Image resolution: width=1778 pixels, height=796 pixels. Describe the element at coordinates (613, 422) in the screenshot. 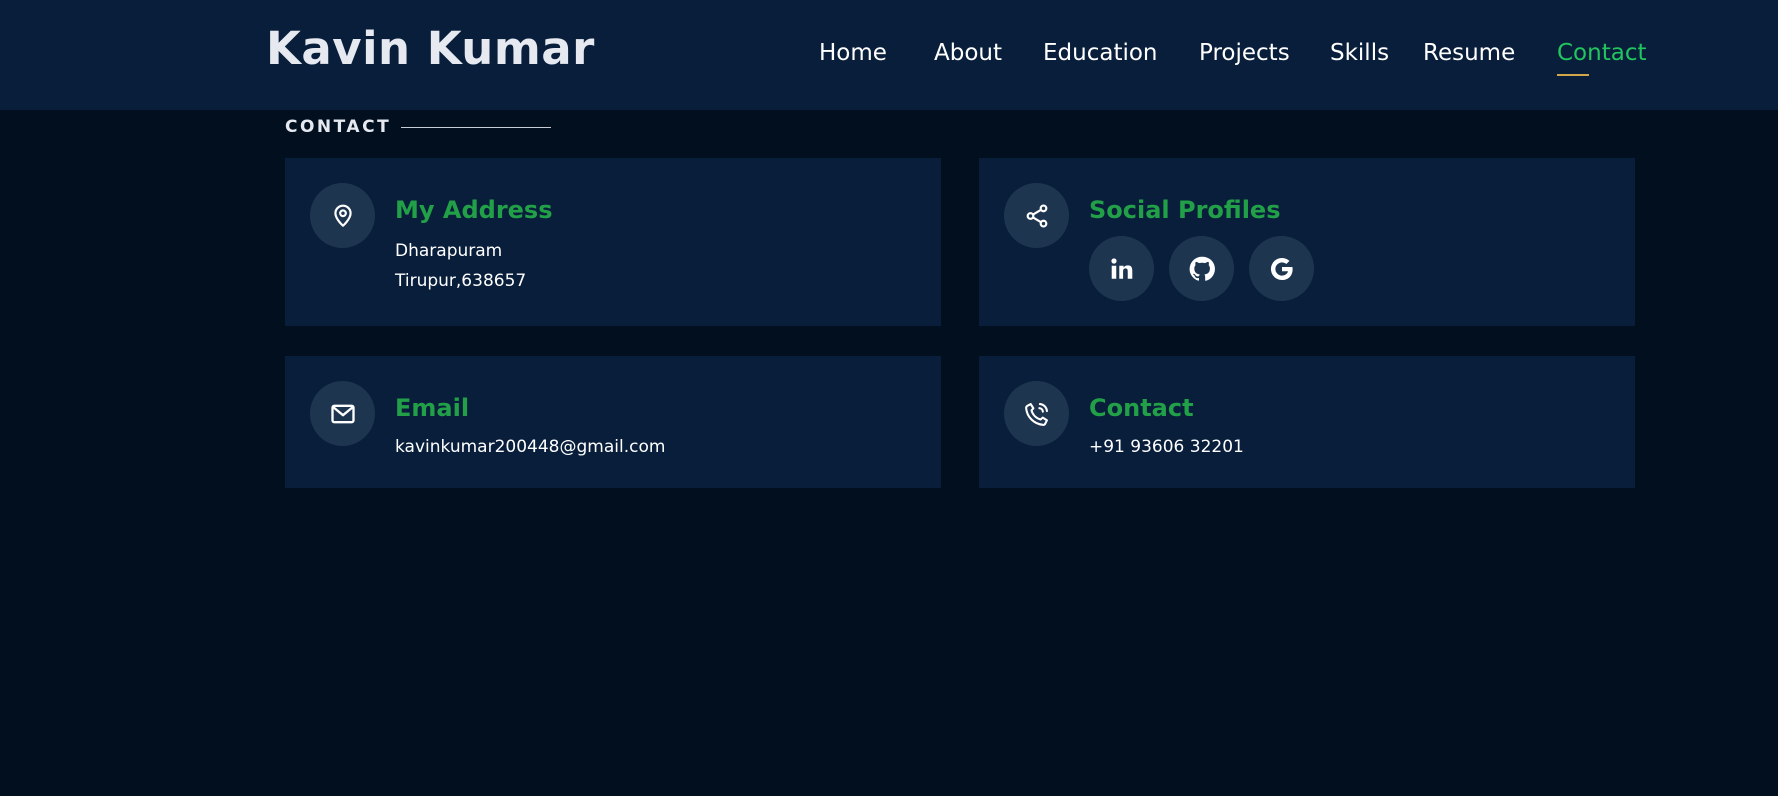

I see `email-card: Email kavinkumar200448@gmail.com` at that location.